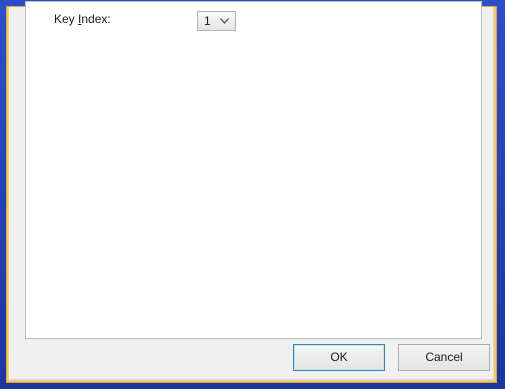  I want to click on cancel-button: Cancel, so click(444, 357).